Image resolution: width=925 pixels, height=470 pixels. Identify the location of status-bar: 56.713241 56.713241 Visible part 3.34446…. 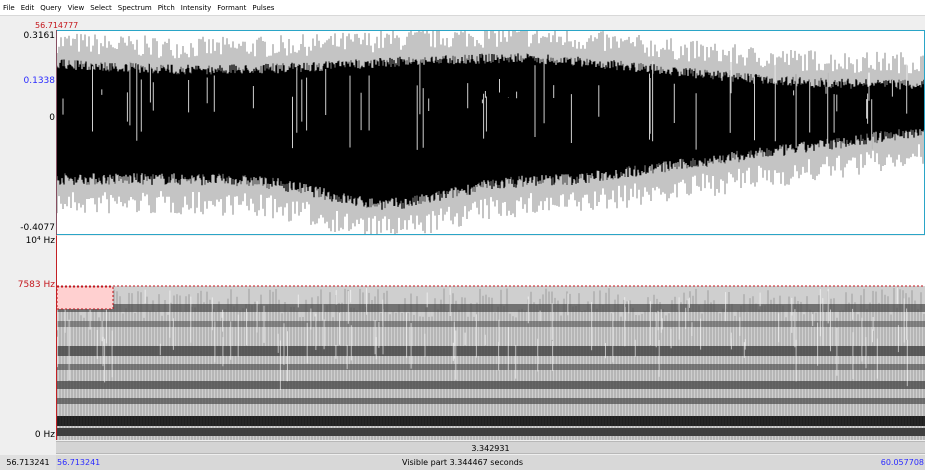
(462, 462).